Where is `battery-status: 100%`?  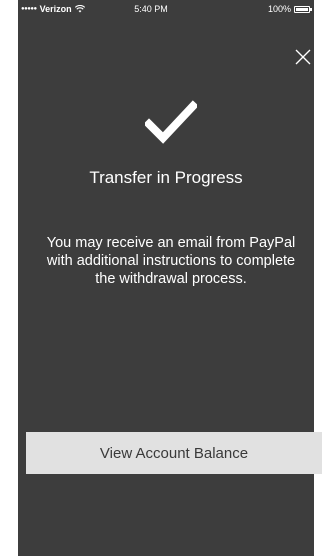 battery-status: 100% is located at coordinates (289, 9).